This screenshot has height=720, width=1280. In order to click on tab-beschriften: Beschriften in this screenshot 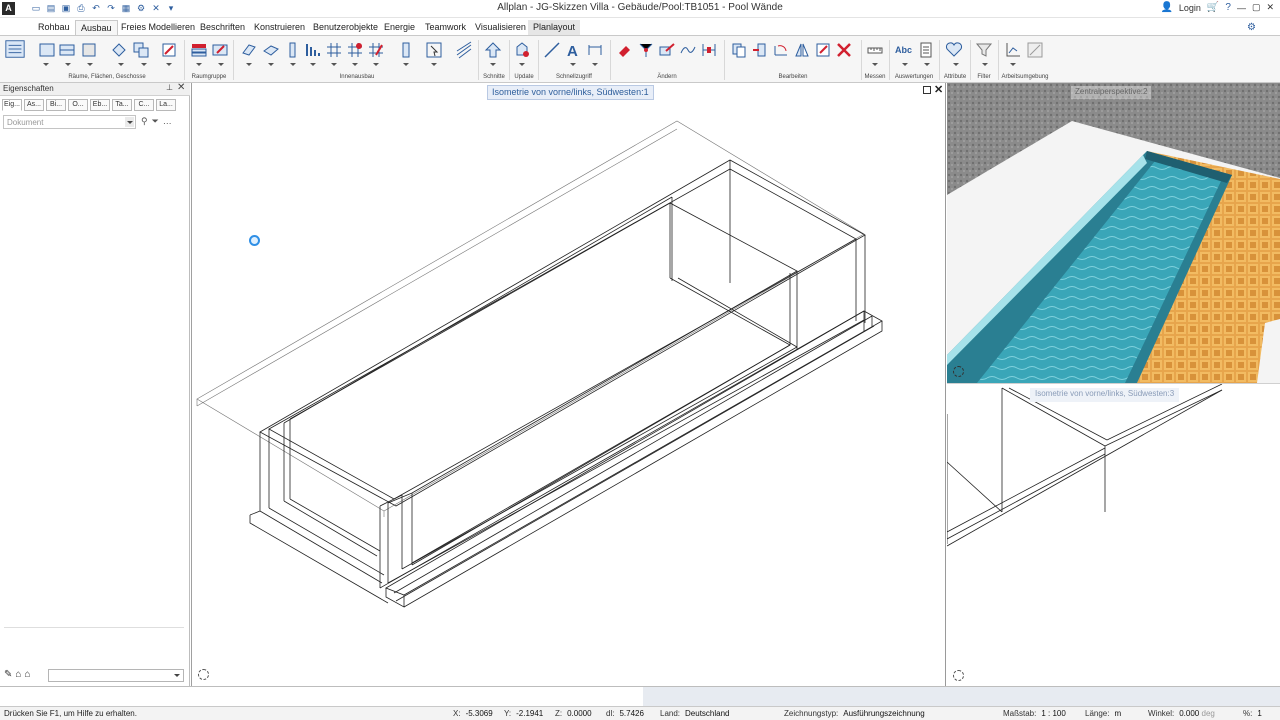, I will do `click(222, 28)`.